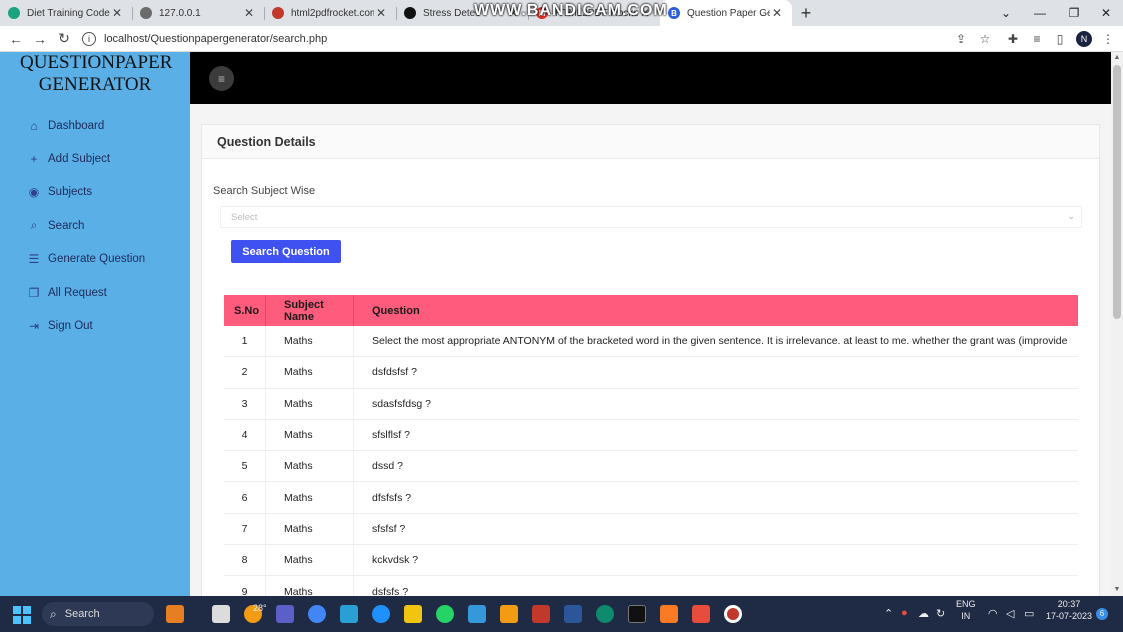 The width and height of the screenshot is (1123, 632). Describe the element at coordinates (1006, 13) in the screenshot. I see `tab-search-chevron-icon: ⌄` at that location.